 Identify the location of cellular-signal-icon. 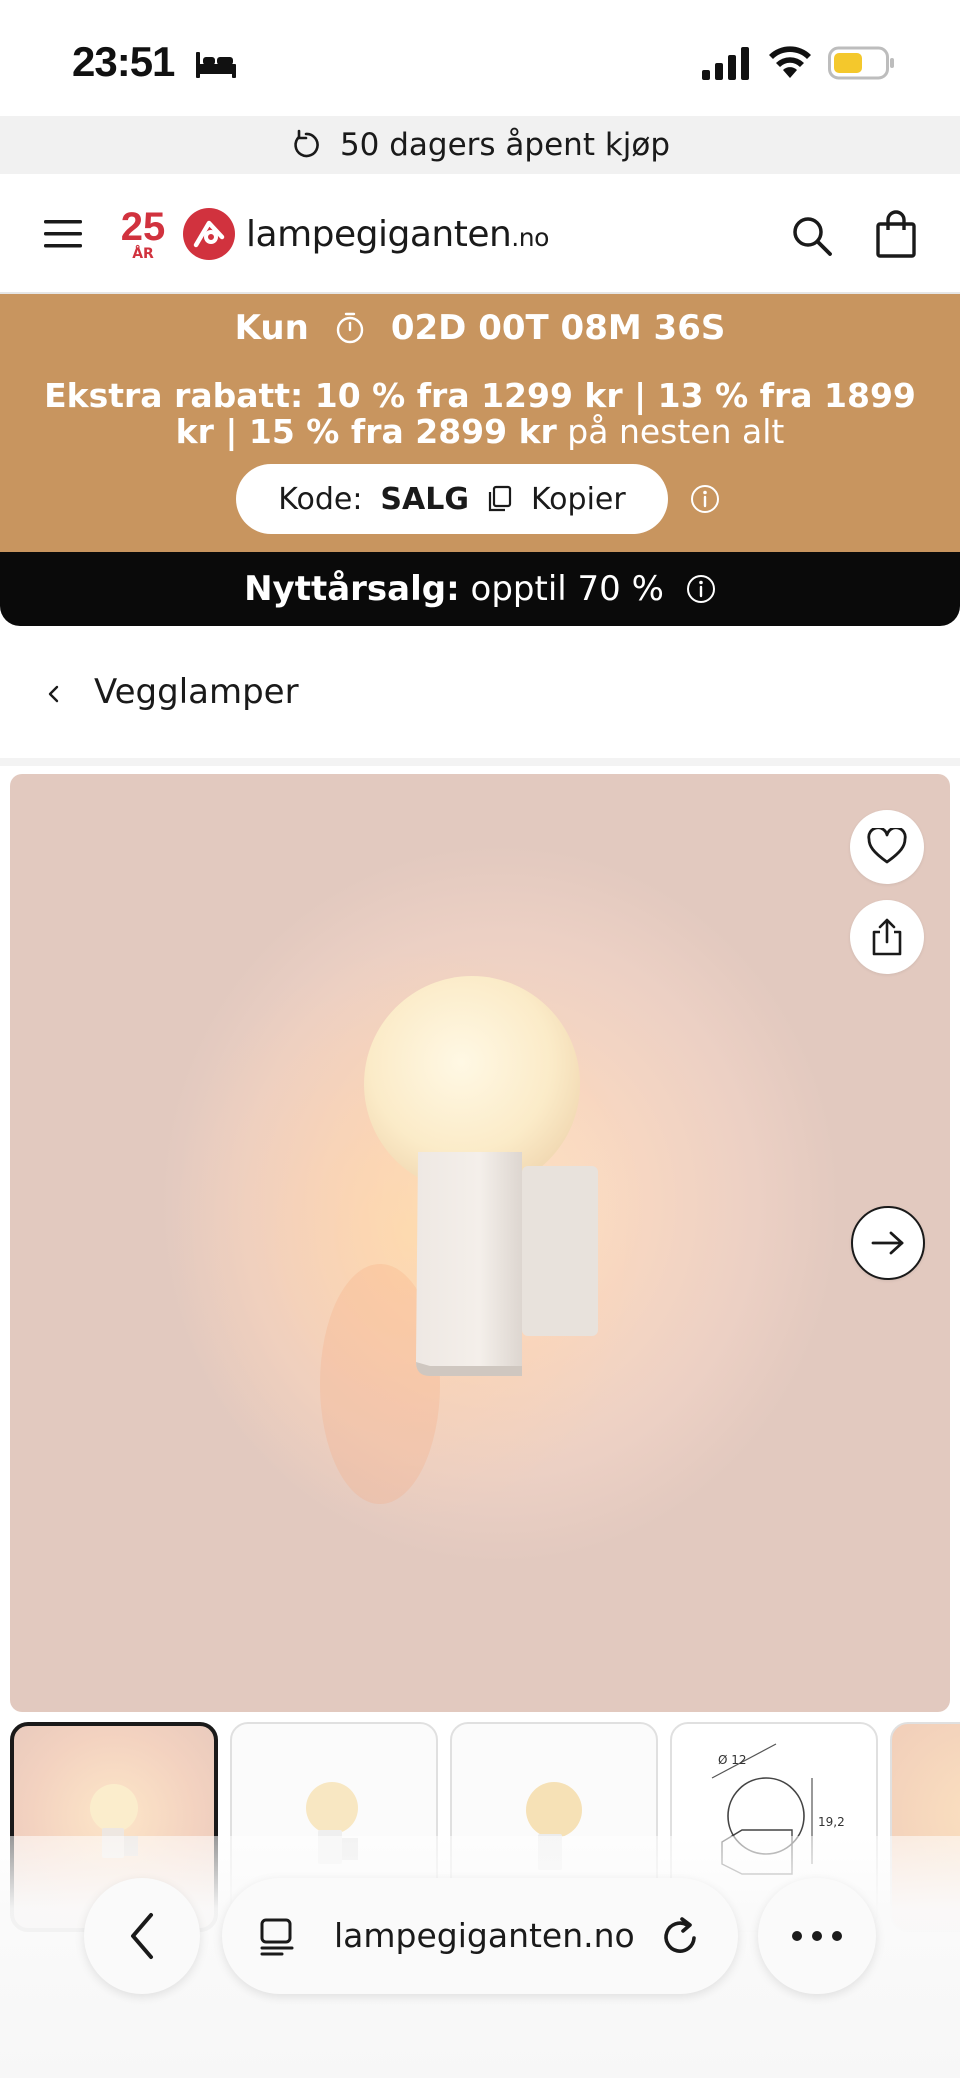
(725, 63).